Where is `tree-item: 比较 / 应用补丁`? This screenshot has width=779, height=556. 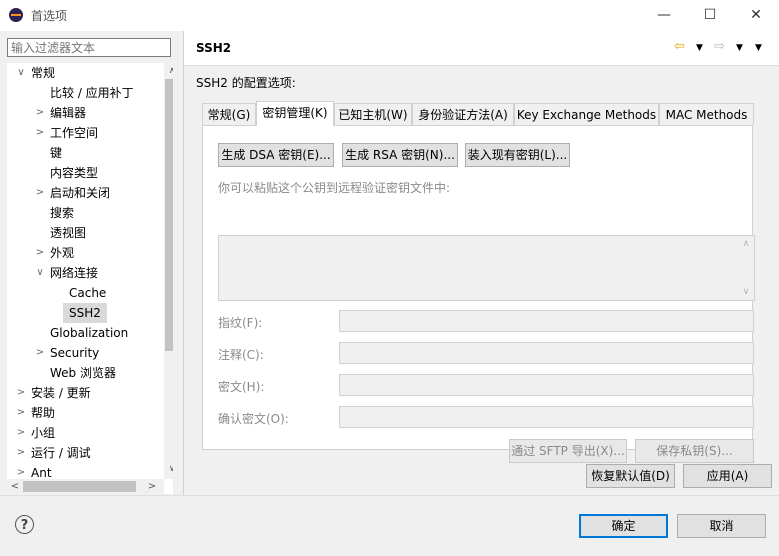 tree-item: 比较 / 应用补丁 is located at coordinates (92, 93).